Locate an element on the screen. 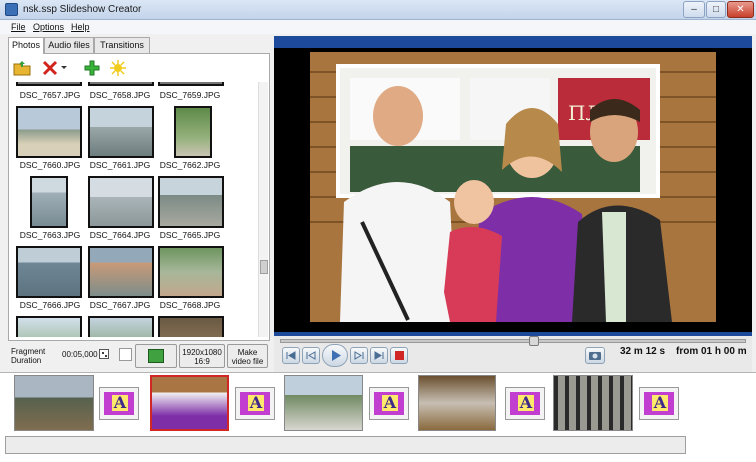  timeline-slide-selected is located at coordinates (189, 403).